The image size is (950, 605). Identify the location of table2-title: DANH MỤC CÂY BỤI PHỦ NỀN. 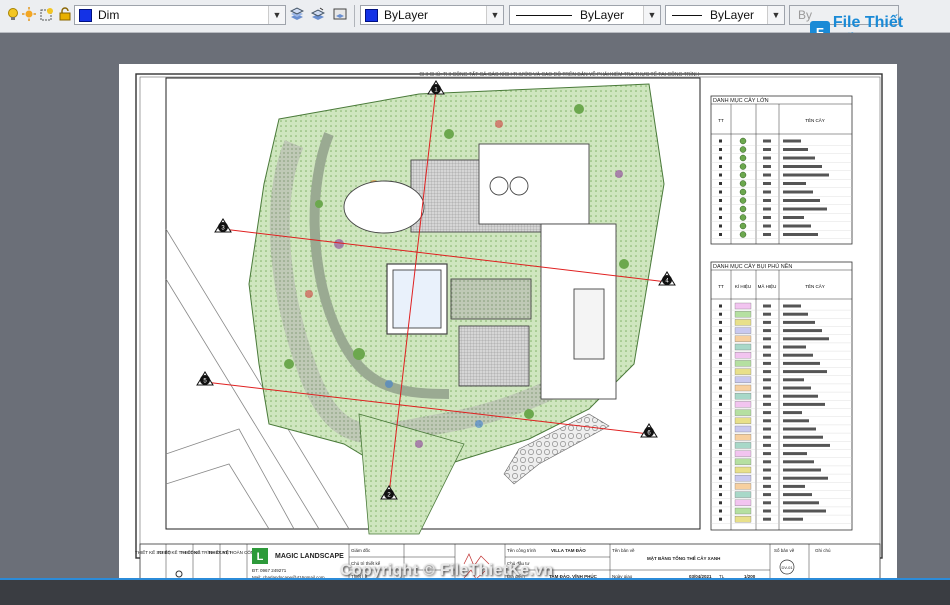
(752, 266).